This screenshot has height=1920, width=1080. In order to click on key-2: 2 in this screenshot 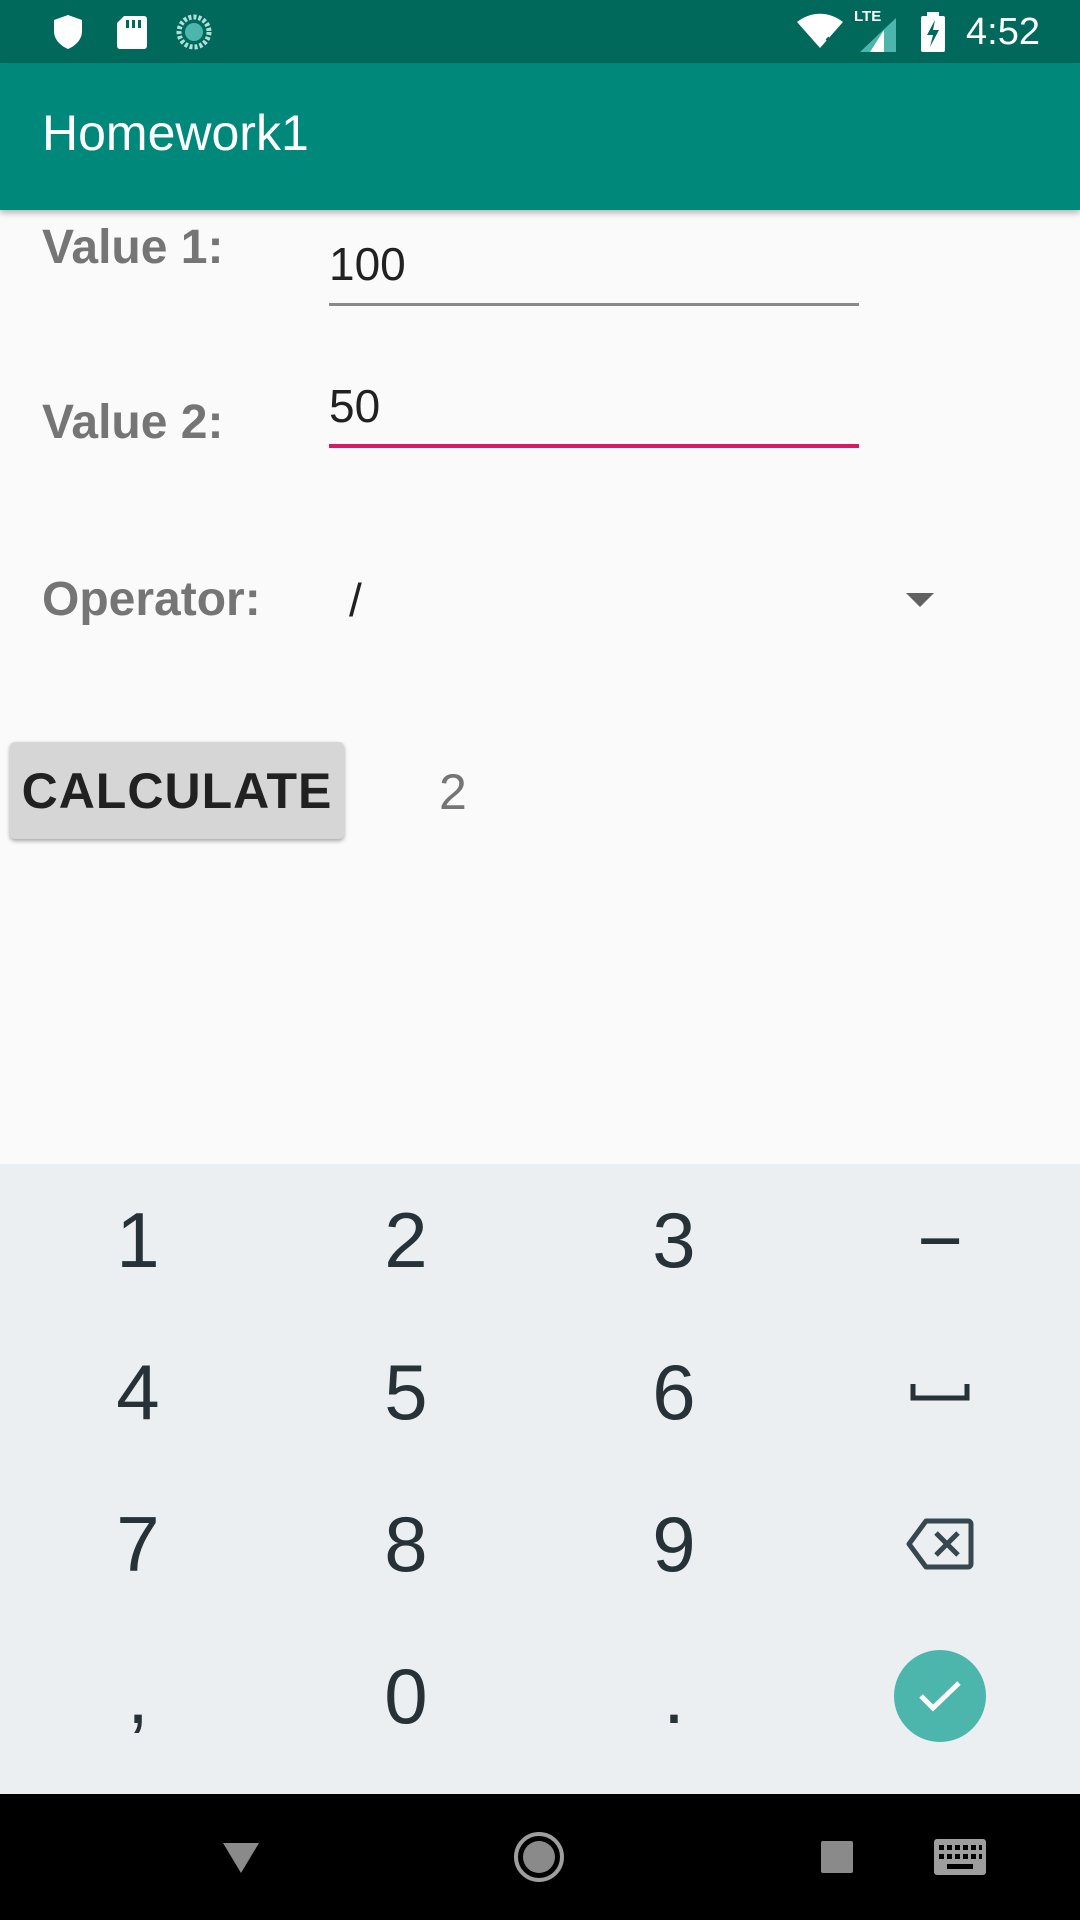, I will do `click(406, 1240)`.